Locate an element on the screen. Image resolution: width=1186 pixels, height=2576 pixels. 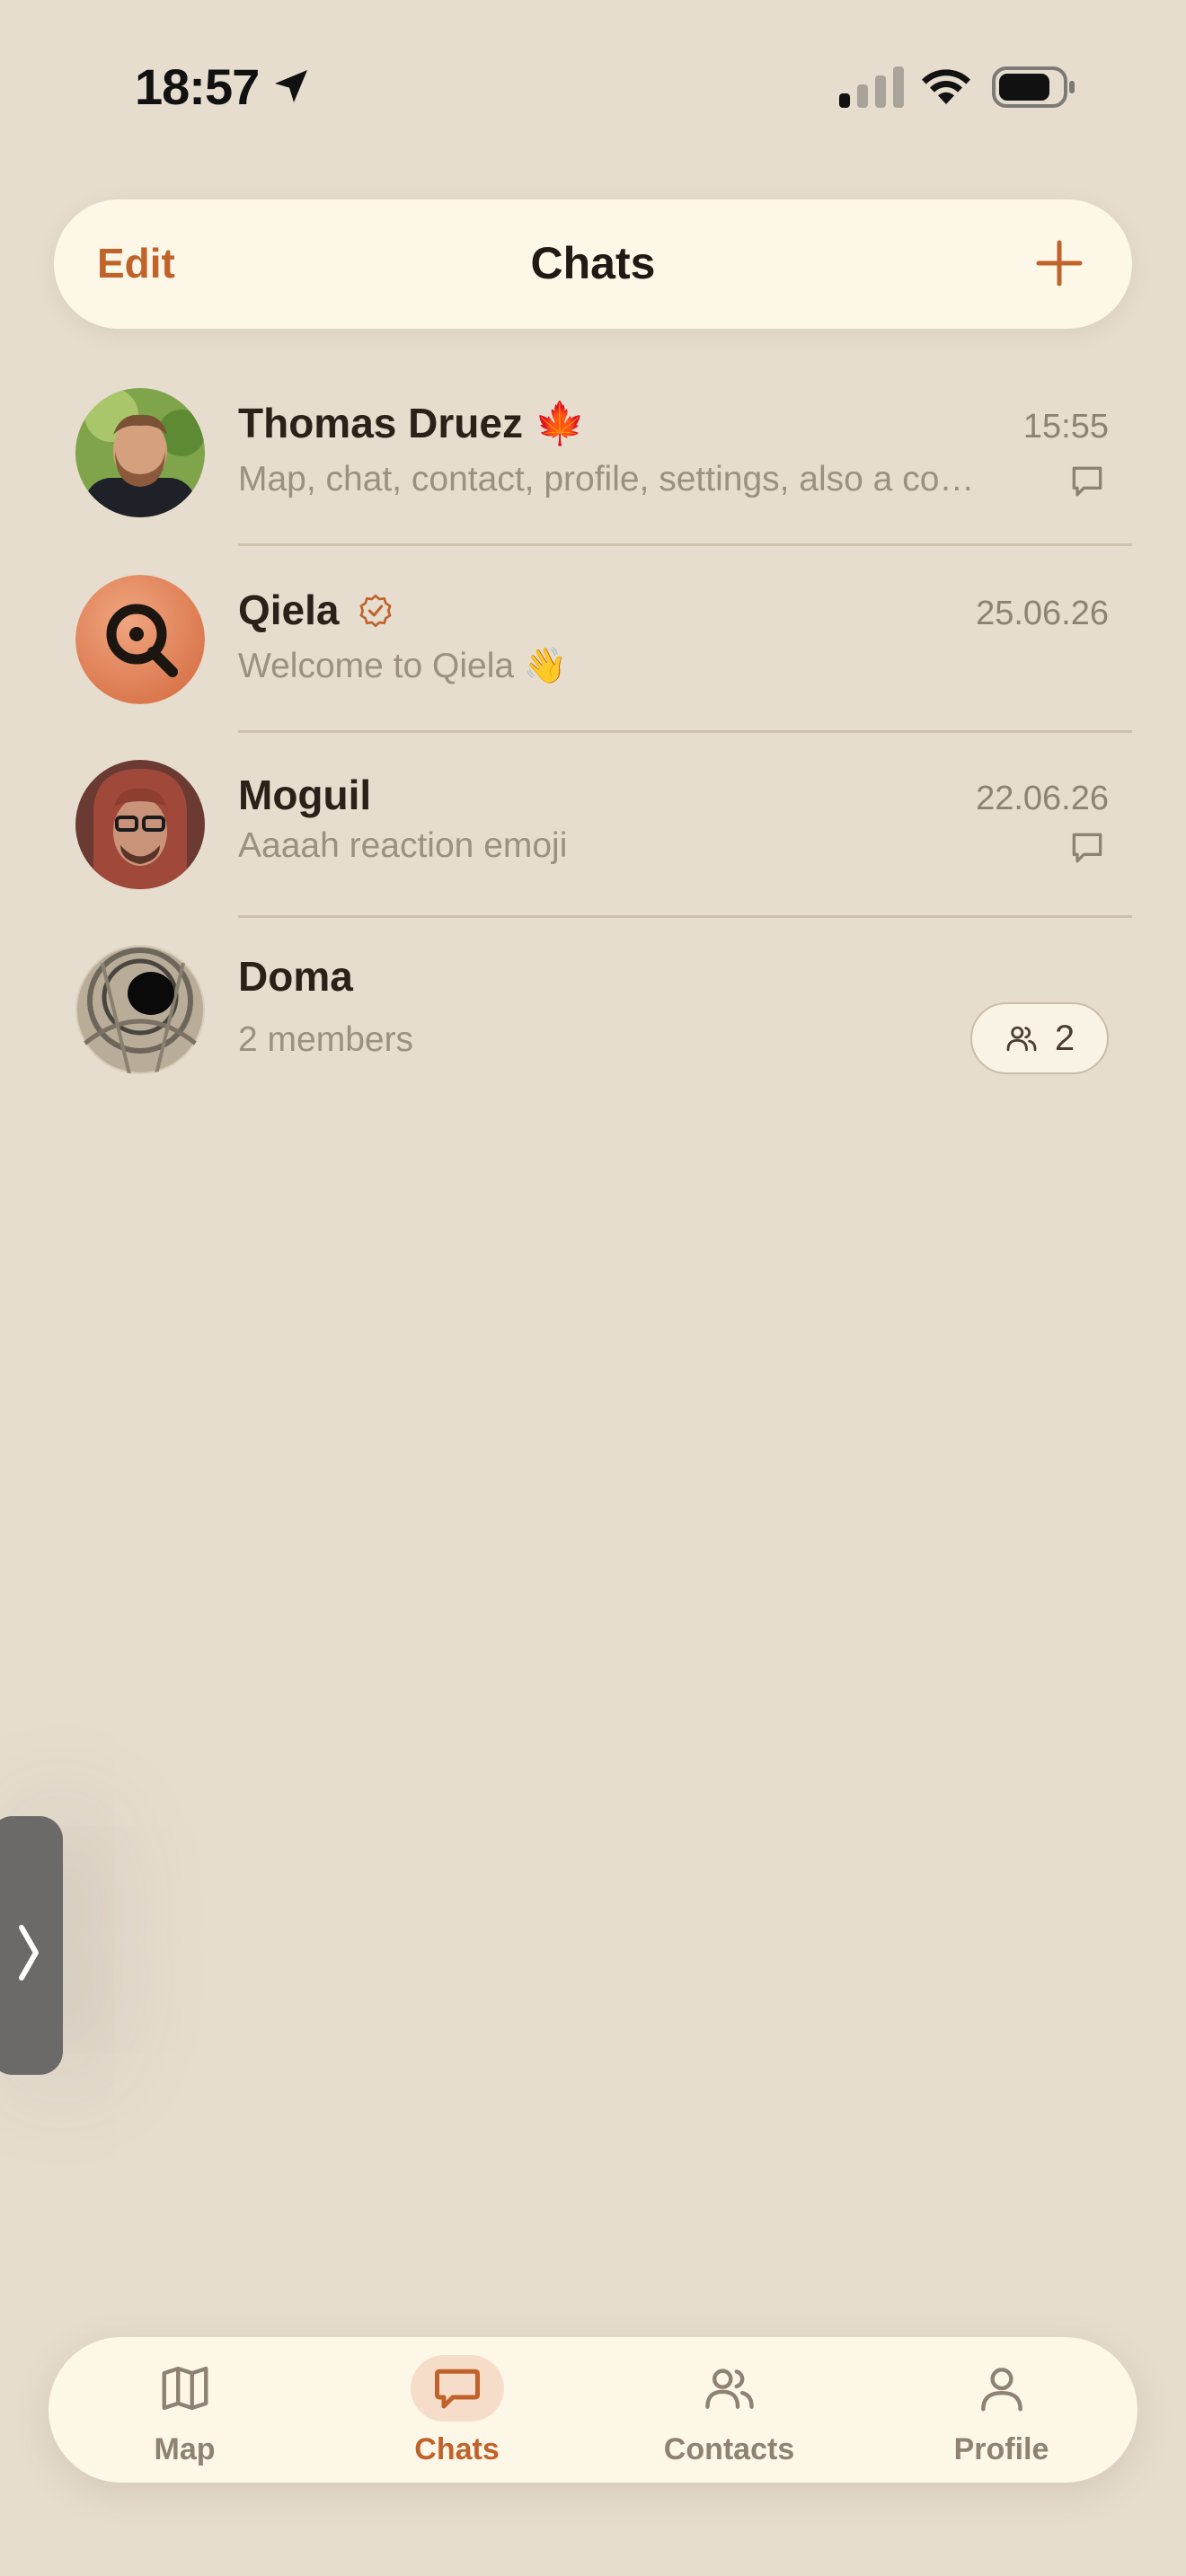
tab-bar: Map Chats Contacts Profile is located at coordinates (593, 2410).